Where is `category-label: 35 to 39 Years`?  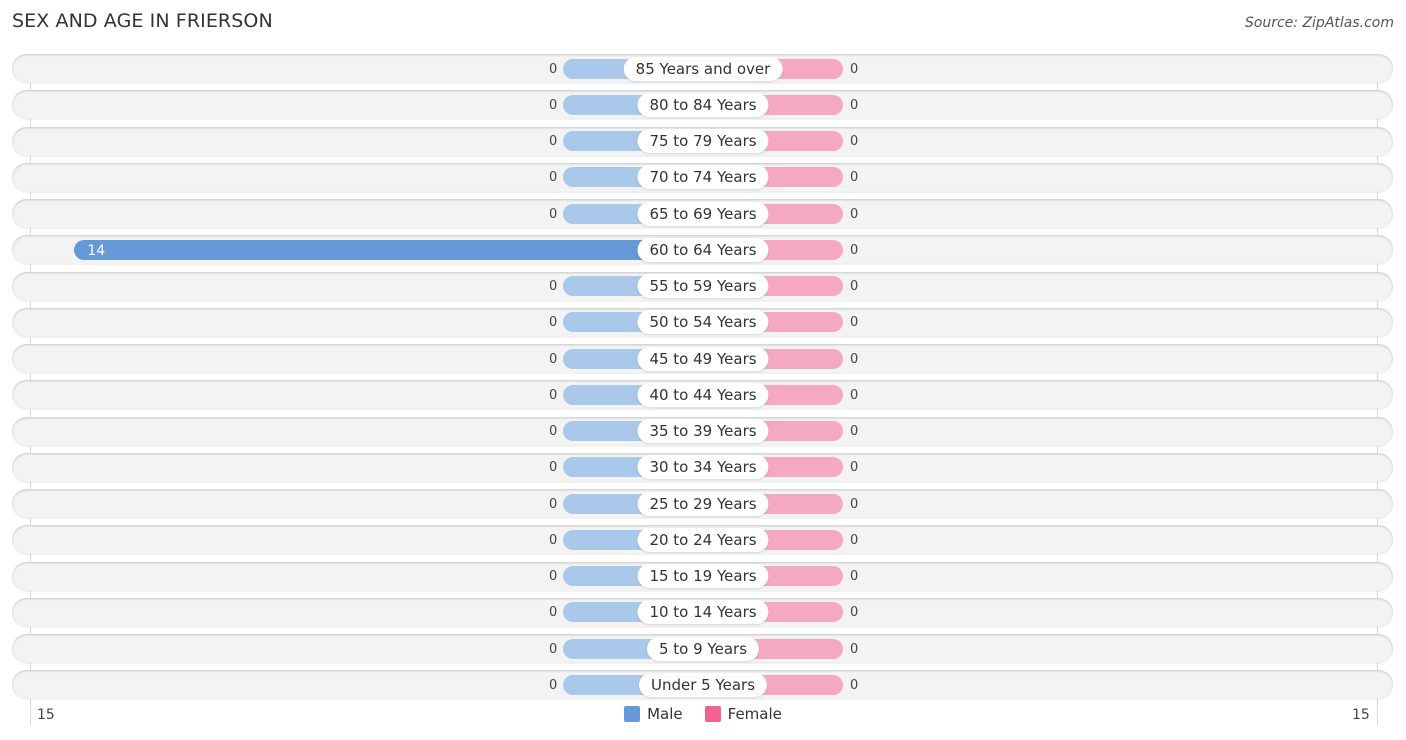
category-label: 35 to 39 Years is located at coordinates (703, 431).